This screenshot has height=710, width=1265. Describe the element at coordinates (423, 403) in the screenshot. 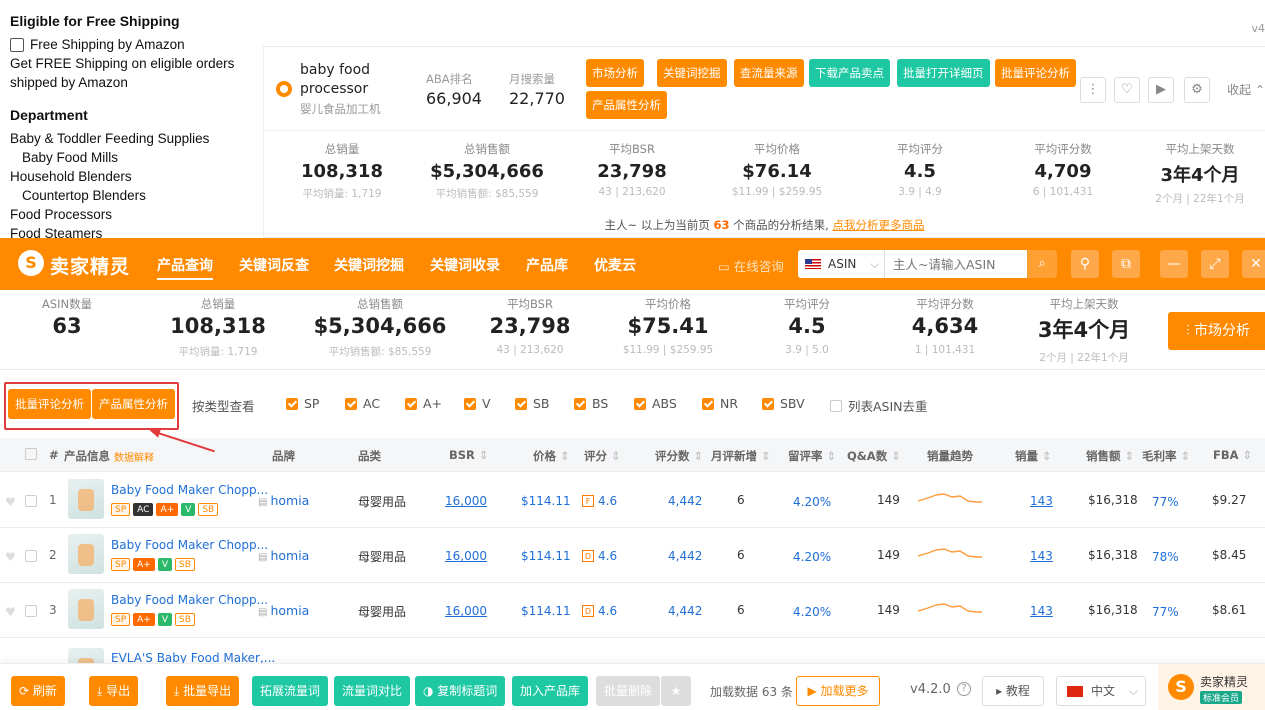

I see `filter-aplus: A+` at that location.